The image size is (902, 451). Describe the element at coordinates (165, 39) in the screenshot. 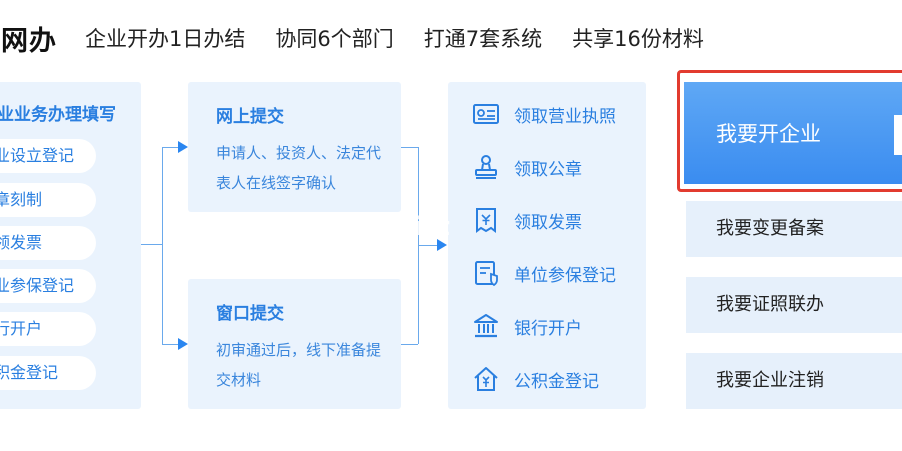

I see `header-tag-1: 企业开办1日办结` at that location.